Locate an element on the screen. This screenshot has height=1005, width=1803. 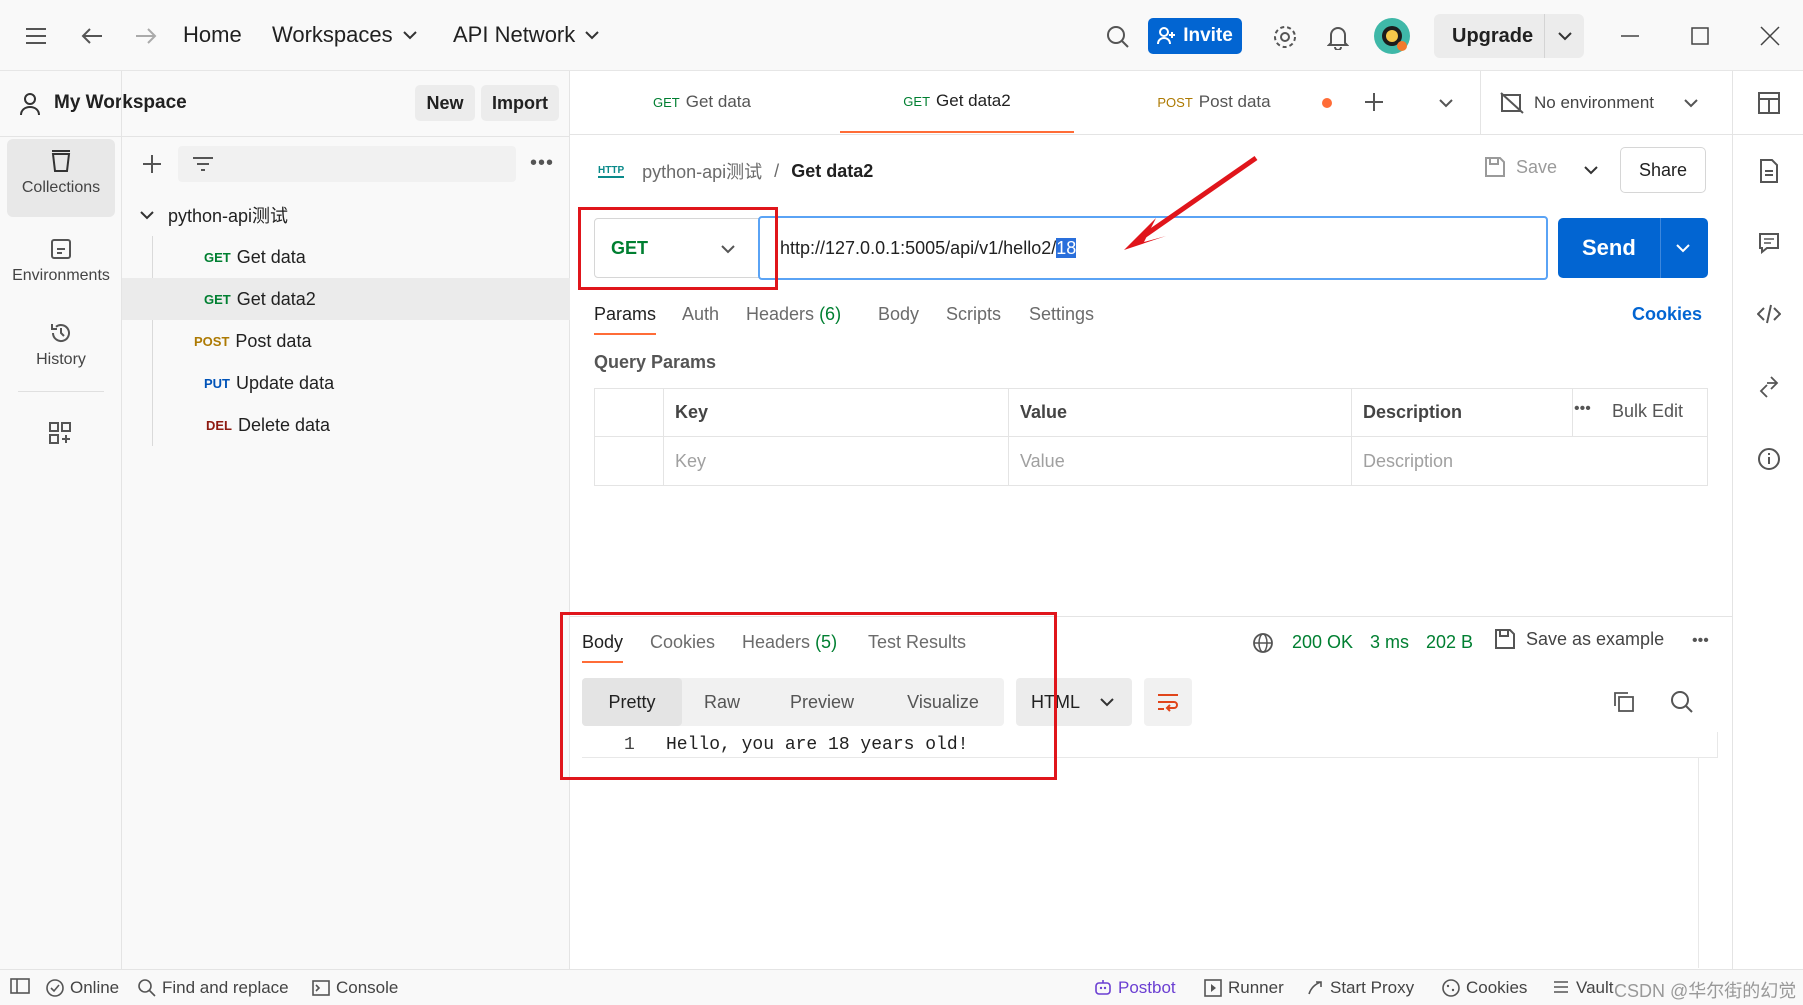
related-icon is located at coordinates (1769, 387).